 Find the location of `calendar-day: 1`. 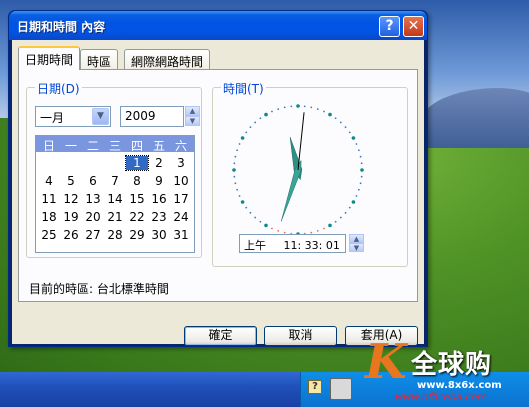

calendar-day: 1 is located at coordinates (137, 163).